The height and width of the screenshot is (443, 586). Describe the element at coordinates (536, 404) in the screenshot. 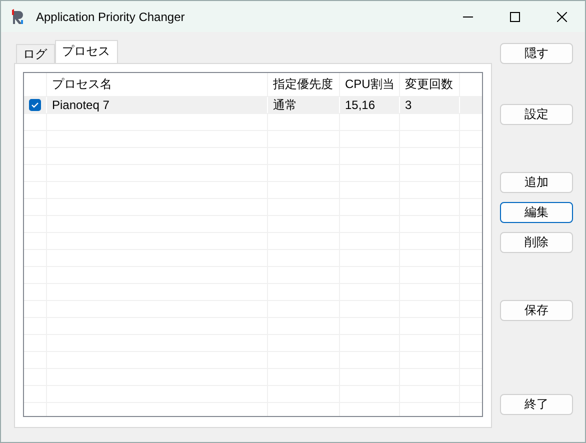

I see `action-button: 終了` at that location.